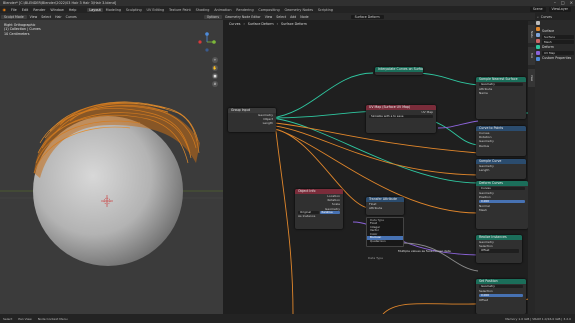  What do you see at coordinates (502, 197) in the screenshot?
I see `node-socket: Position` at bounding box center [502, 197].